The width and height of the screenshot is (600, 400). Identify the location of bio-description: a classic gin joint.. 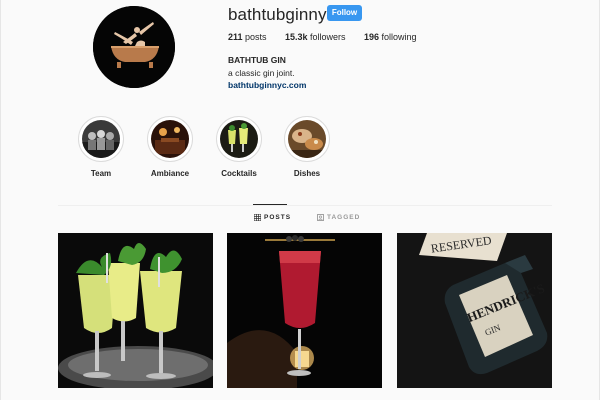
(261, 73).